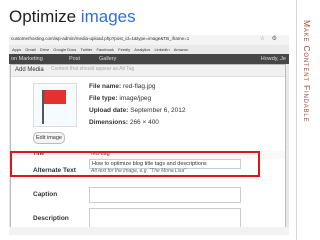 The image size is (320, 240). What do you see at coordinates (274, 38) in the screenshot?
I see `wrench-icon: ⚙` at bounding box center [274, 38].